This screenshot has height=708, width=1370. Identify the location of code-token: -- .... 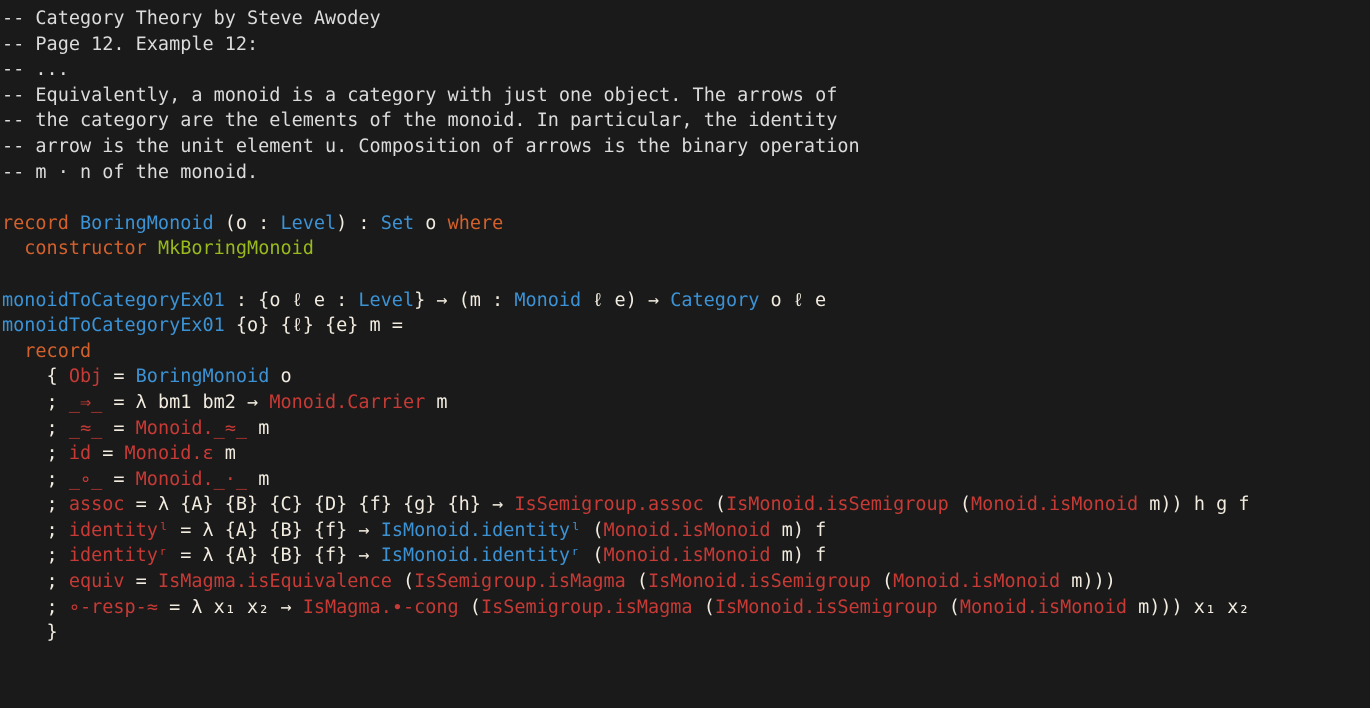
(35, 70).